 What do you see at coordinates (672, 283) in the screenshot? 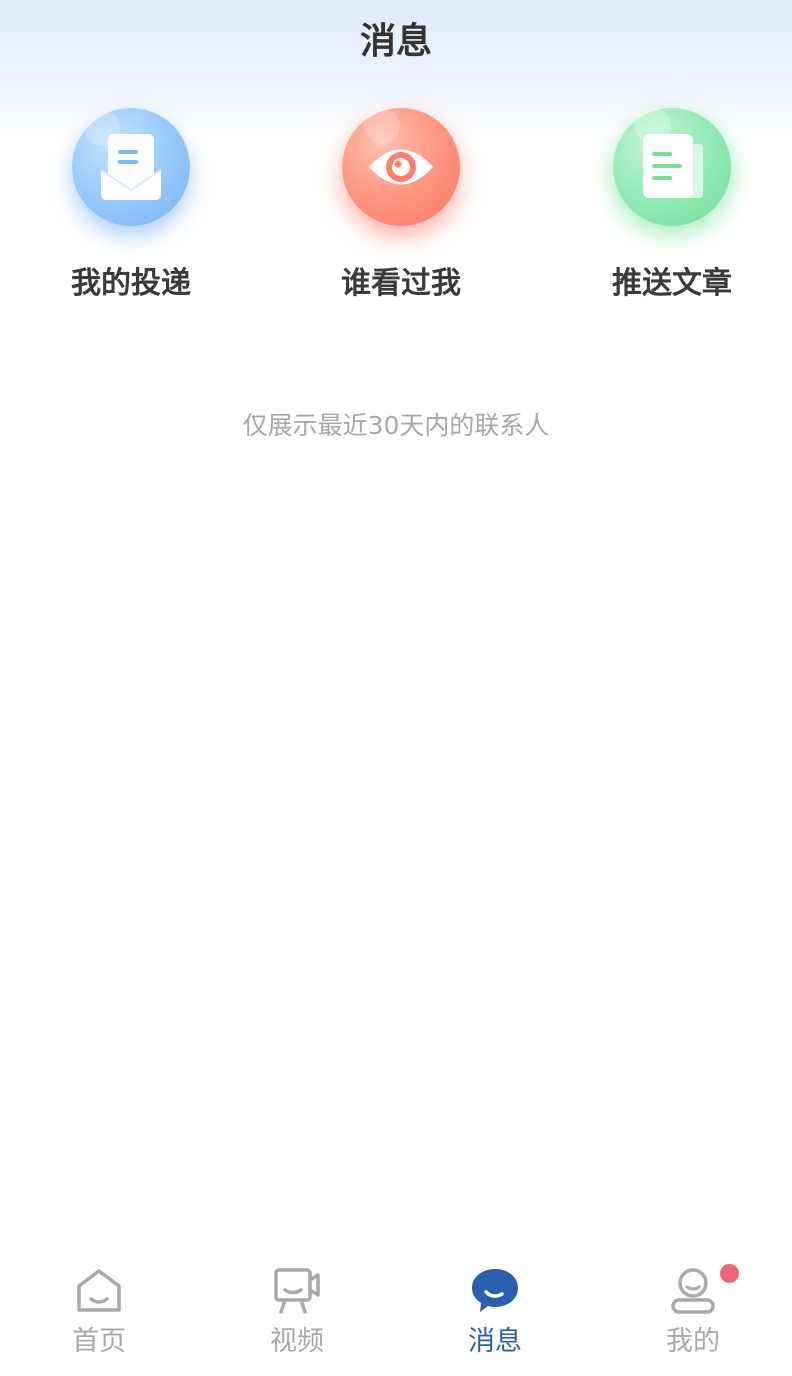
I see `shortcut-label: 推送文章` at bounding box center [672, 283].